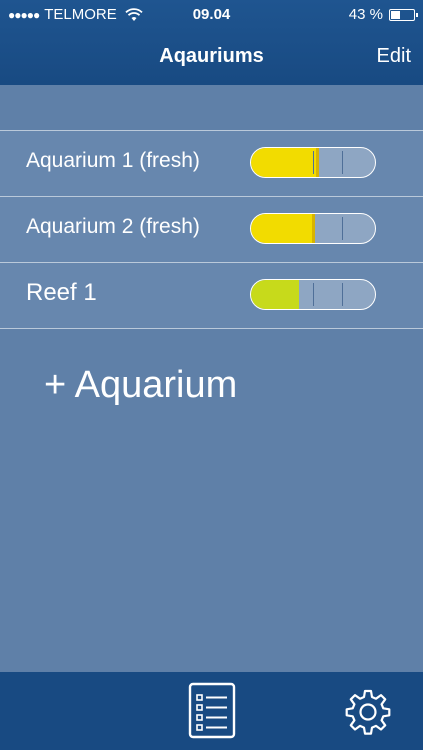  I want to click on aquarium-name: Aquarium 2 (fresh), so click(113, 226).